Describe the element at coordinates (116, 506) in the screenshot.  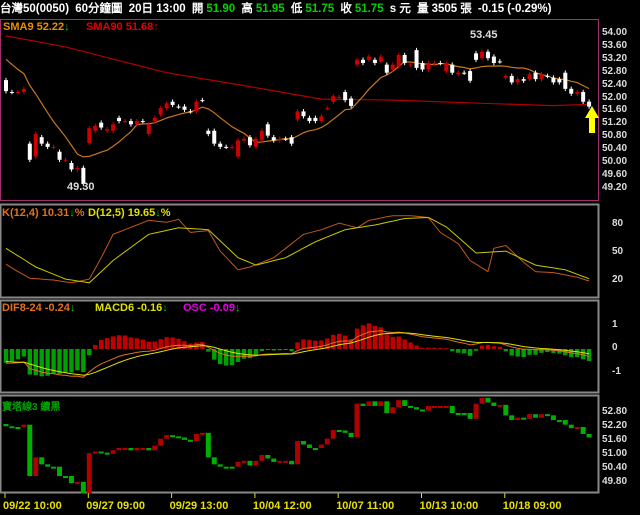
I see `date-label: 09/27 09:00` at that location.